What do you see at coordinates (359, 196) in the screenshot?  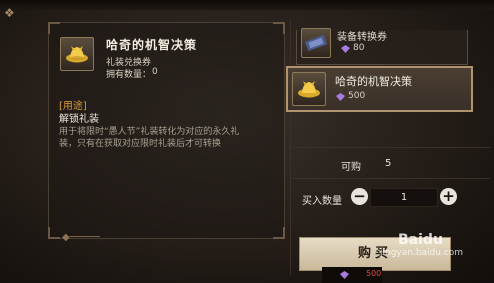 I see `decrease-quantity-button: −` at bounding box center [359, 196].